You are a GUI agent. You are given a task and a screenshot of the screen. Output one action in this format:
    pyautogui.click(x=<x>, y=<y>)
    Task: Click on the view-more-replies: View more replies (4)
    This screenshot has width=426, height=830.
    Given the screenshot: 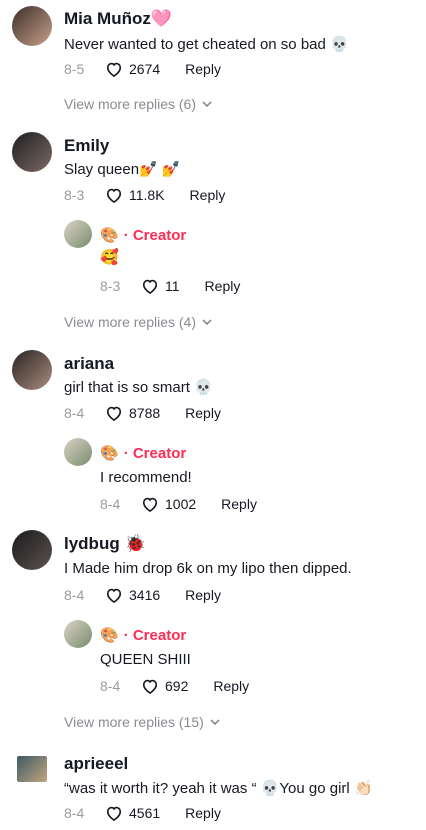 What is the action you would take?
    pyautogui.click(x=138, y=322)
    